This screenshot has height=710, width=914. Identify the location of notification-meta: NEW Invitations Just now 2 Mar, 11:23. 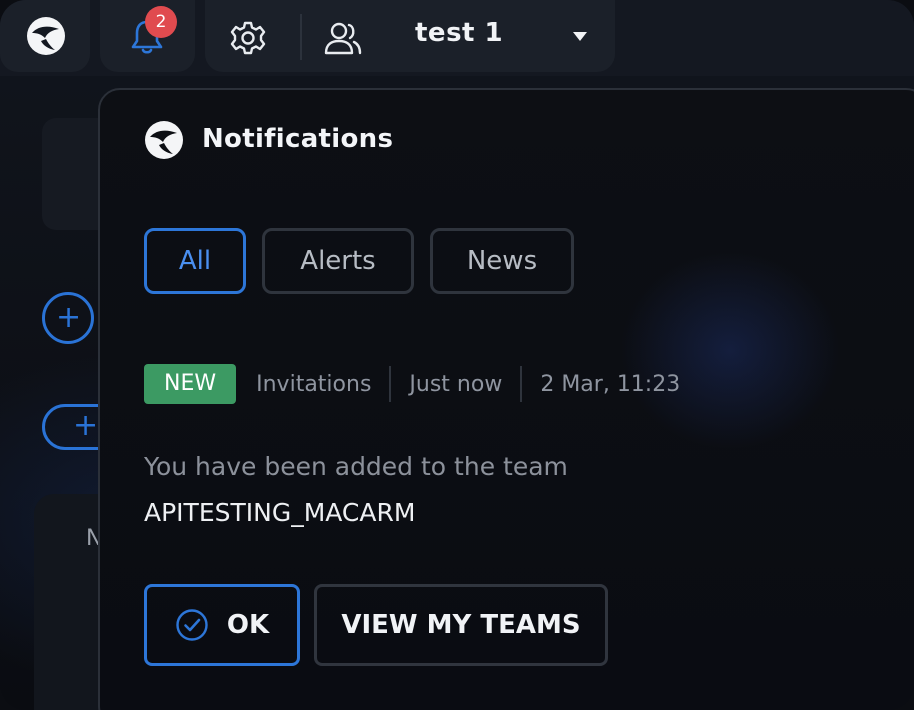
(412, 384).